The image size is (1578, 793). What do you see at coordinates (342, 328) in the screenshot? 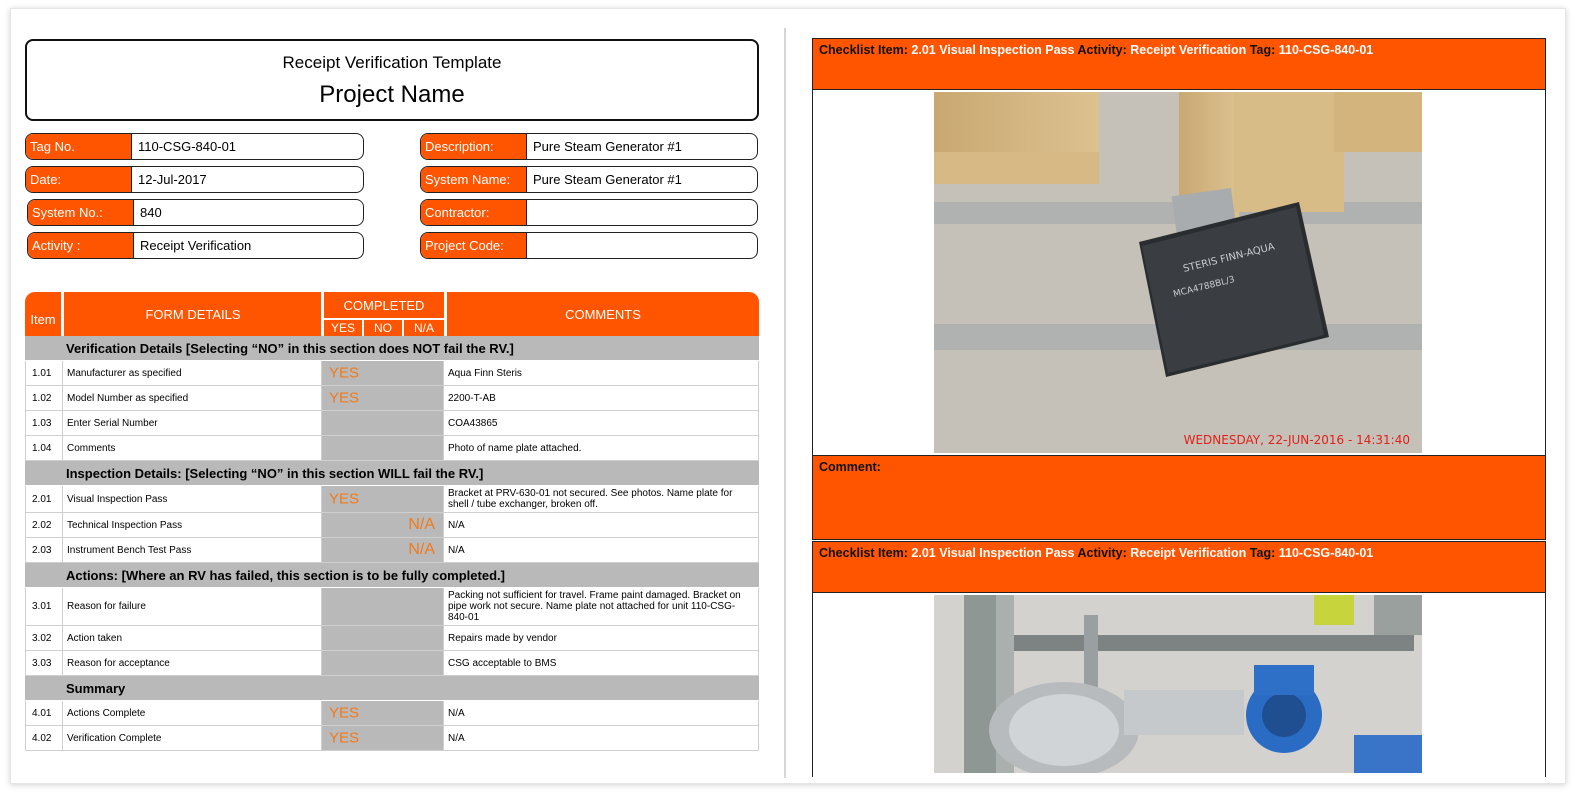
I see `header-yes: YES` at bounding box center [342, 328].